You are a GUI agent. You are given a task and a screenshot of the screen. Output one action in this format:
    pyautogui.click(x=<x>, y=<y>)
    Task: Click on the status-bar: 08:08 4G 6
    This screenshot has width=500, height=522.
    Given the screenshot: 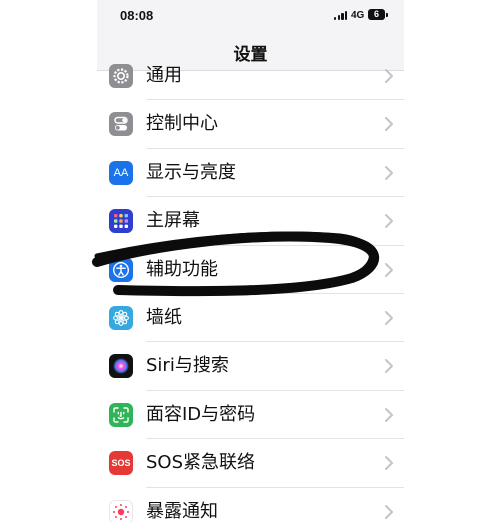 What is the action you would take?
    pyautogui.click(x=250, y=16)
    